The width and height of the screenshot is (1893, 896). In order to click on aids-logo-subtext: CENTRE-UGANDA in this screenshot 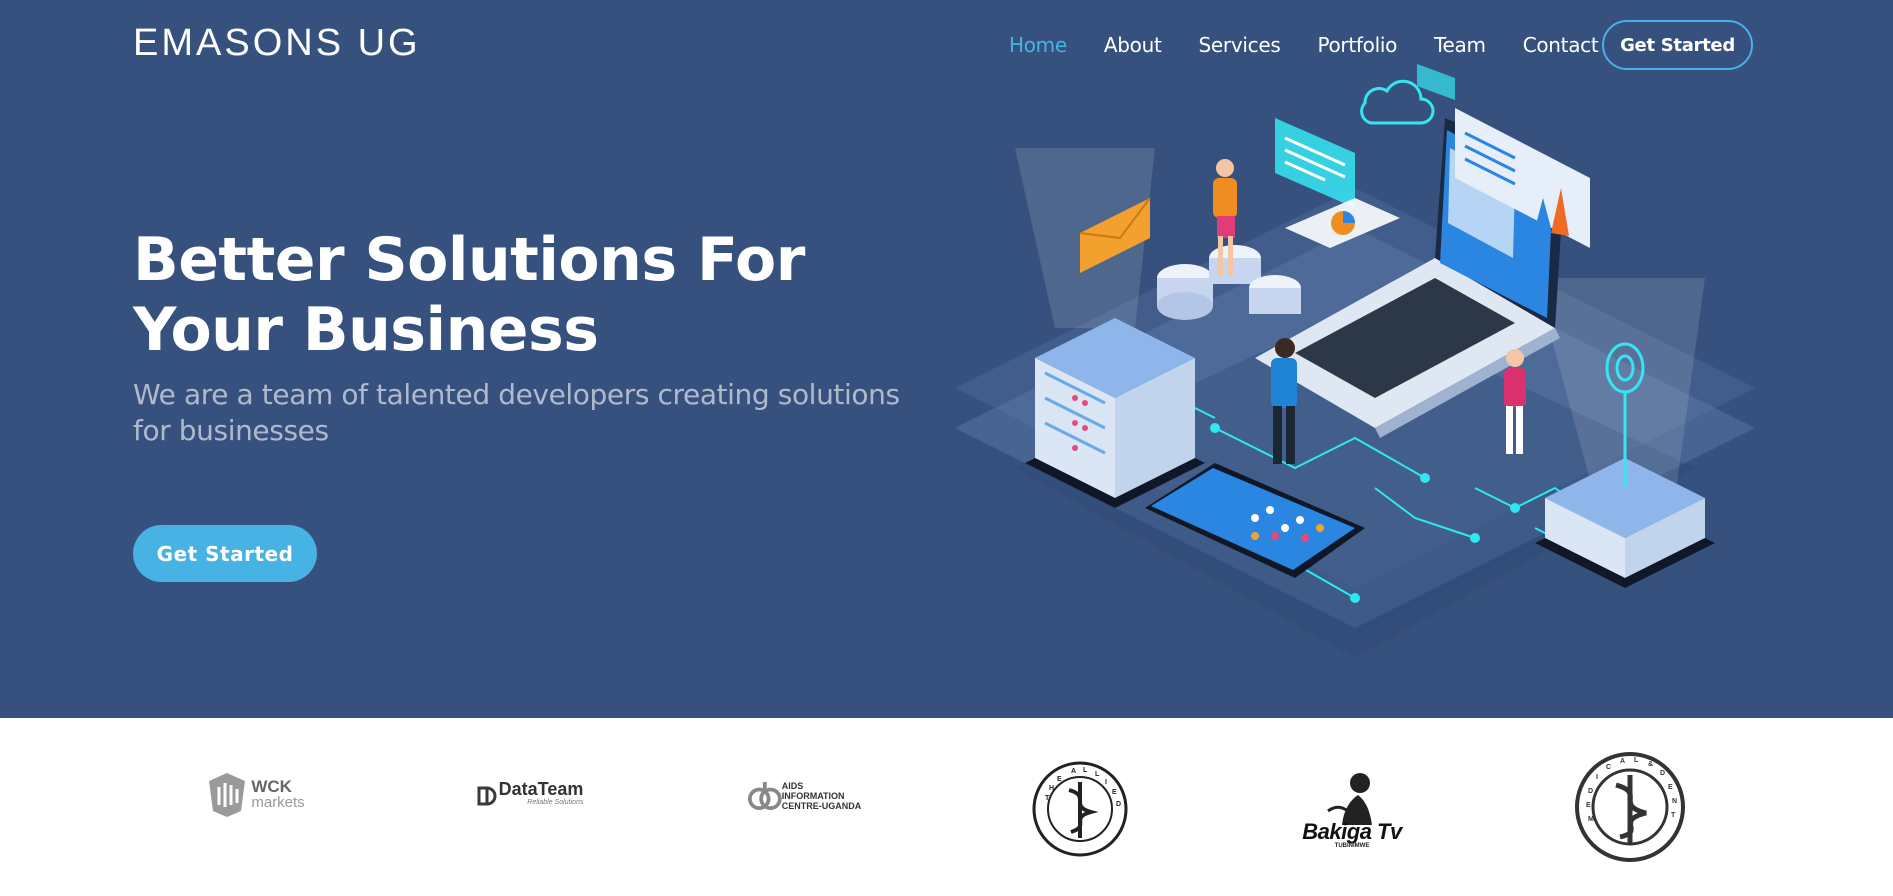, I will do `click(821, 806)`.